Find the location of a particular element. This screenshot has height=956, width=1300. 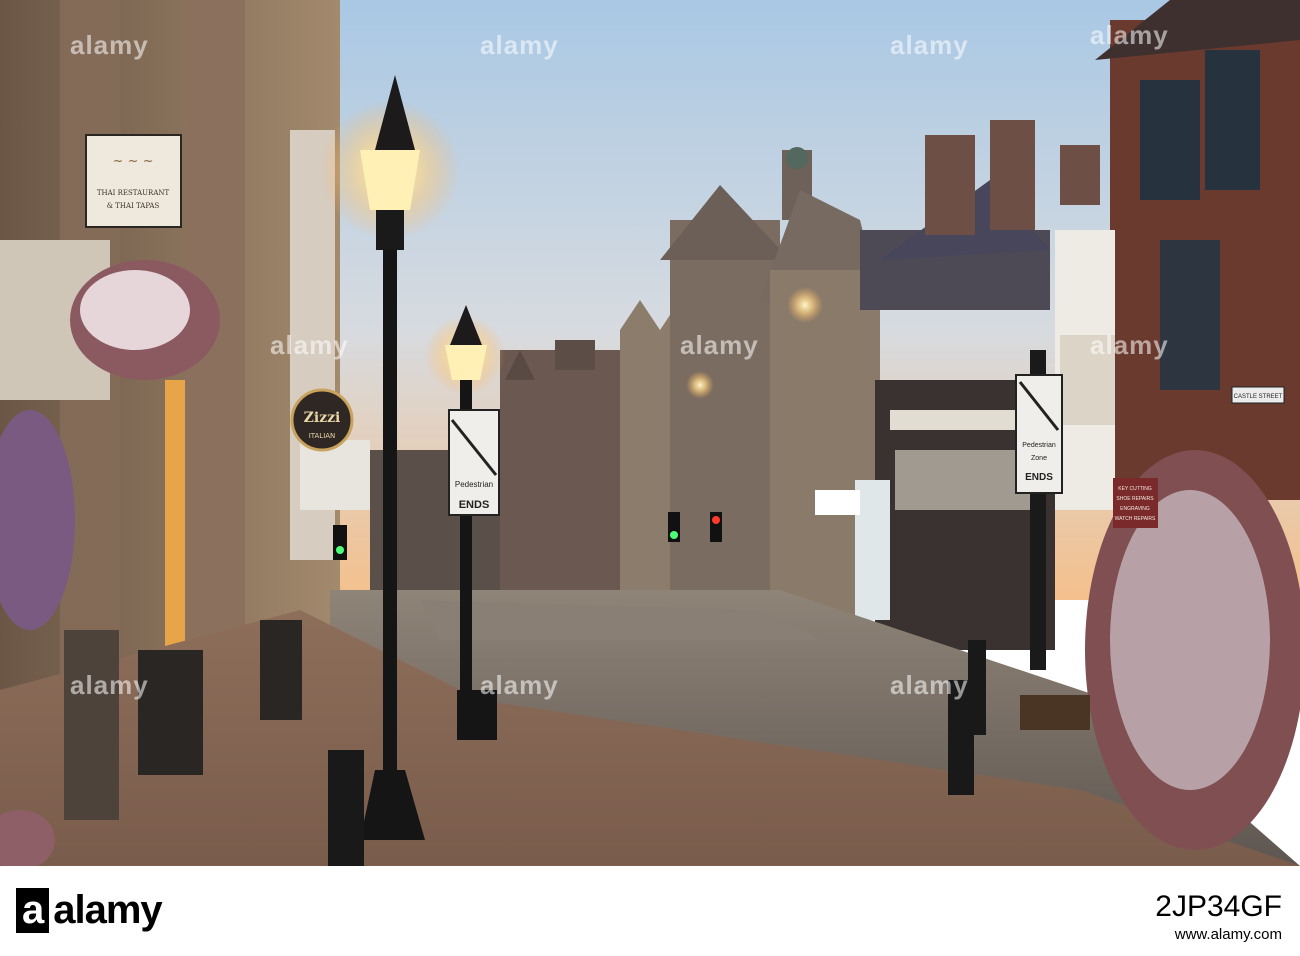

logo-box: a is located at coordinates (33, 910).